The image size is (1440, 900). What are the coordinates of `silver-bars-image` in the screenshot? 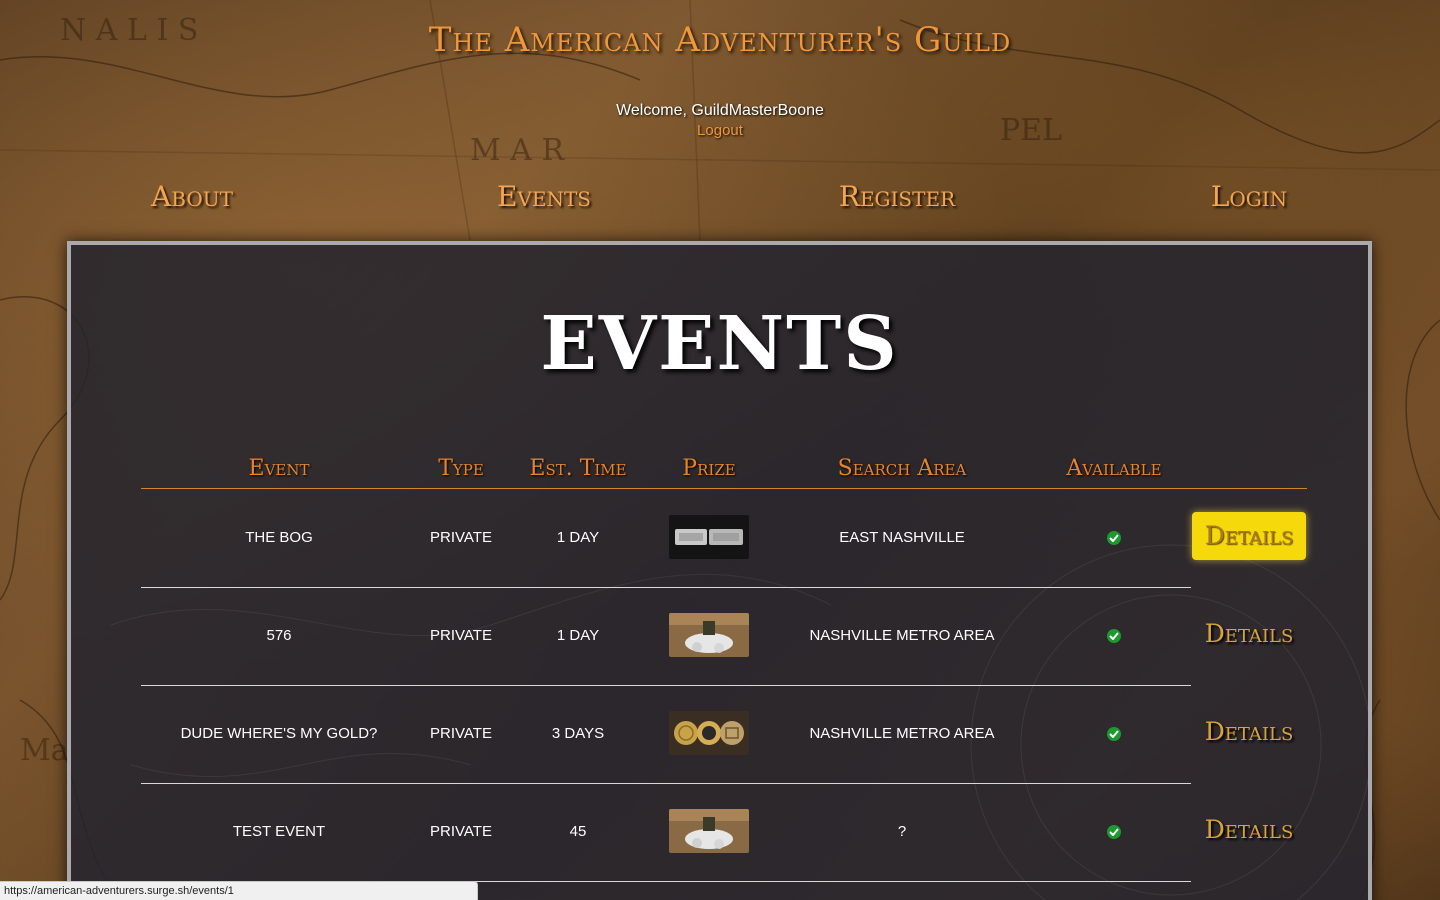 It's located at (709, 537).